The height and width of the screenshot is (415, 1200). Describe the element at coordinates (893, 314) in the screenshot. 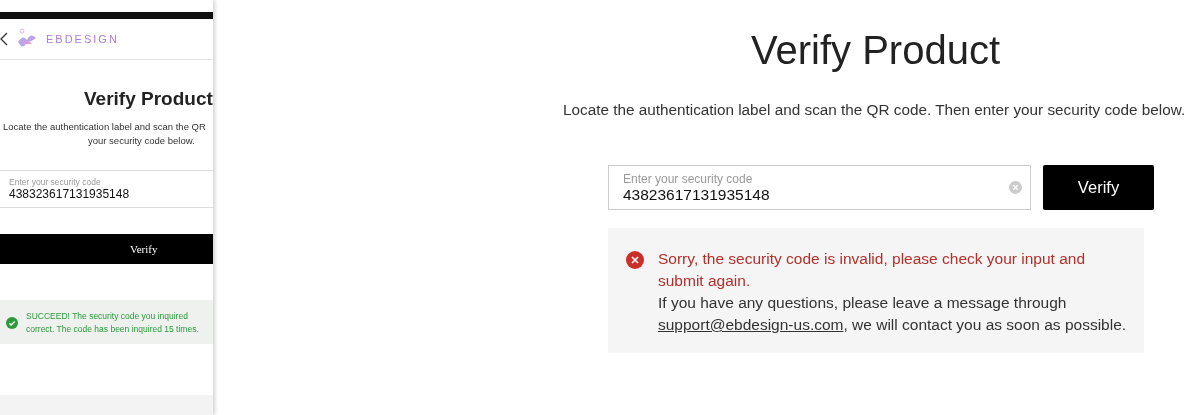

I see `help-text: If you have any questions, please leave a message through support@ebdesign-us.com, we will contact you as soon as possible.` at that location.